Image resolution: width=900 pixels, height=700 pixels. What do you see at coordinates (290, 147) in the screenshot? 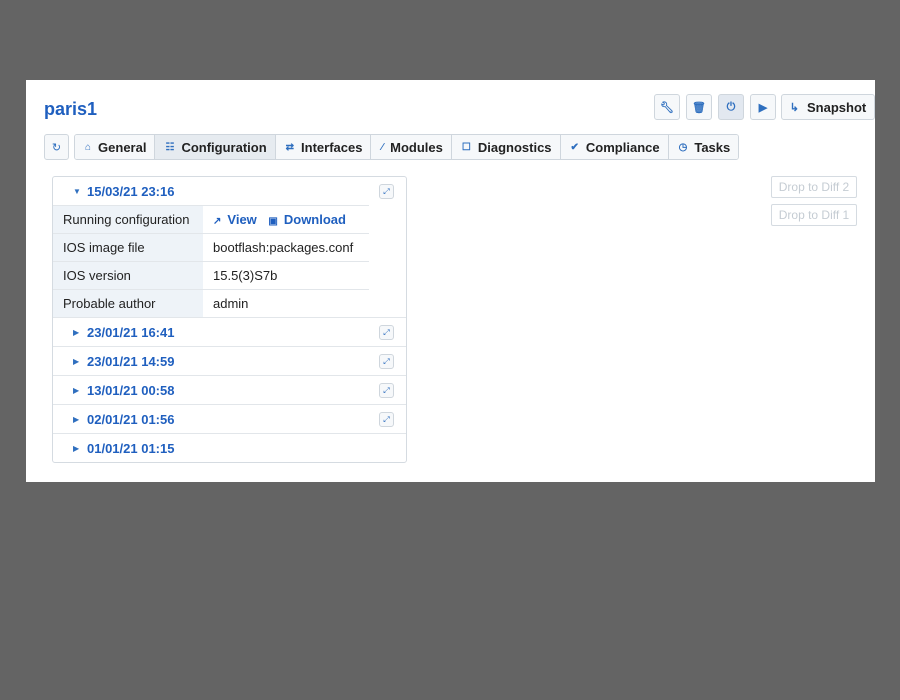
I see `exchange-icon: ⇄` at bounding box center [290, 147].